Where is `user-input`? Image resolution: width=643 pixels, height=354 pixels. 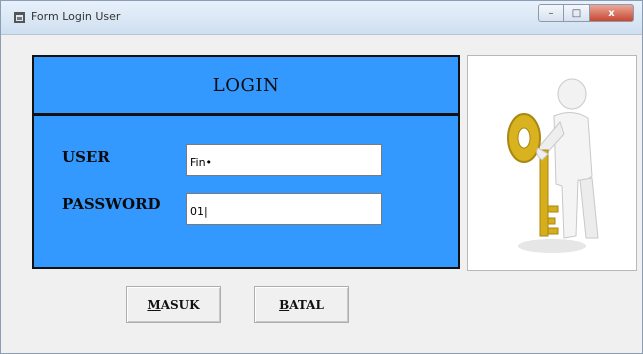 user-input is located at coordinates (284, 160).